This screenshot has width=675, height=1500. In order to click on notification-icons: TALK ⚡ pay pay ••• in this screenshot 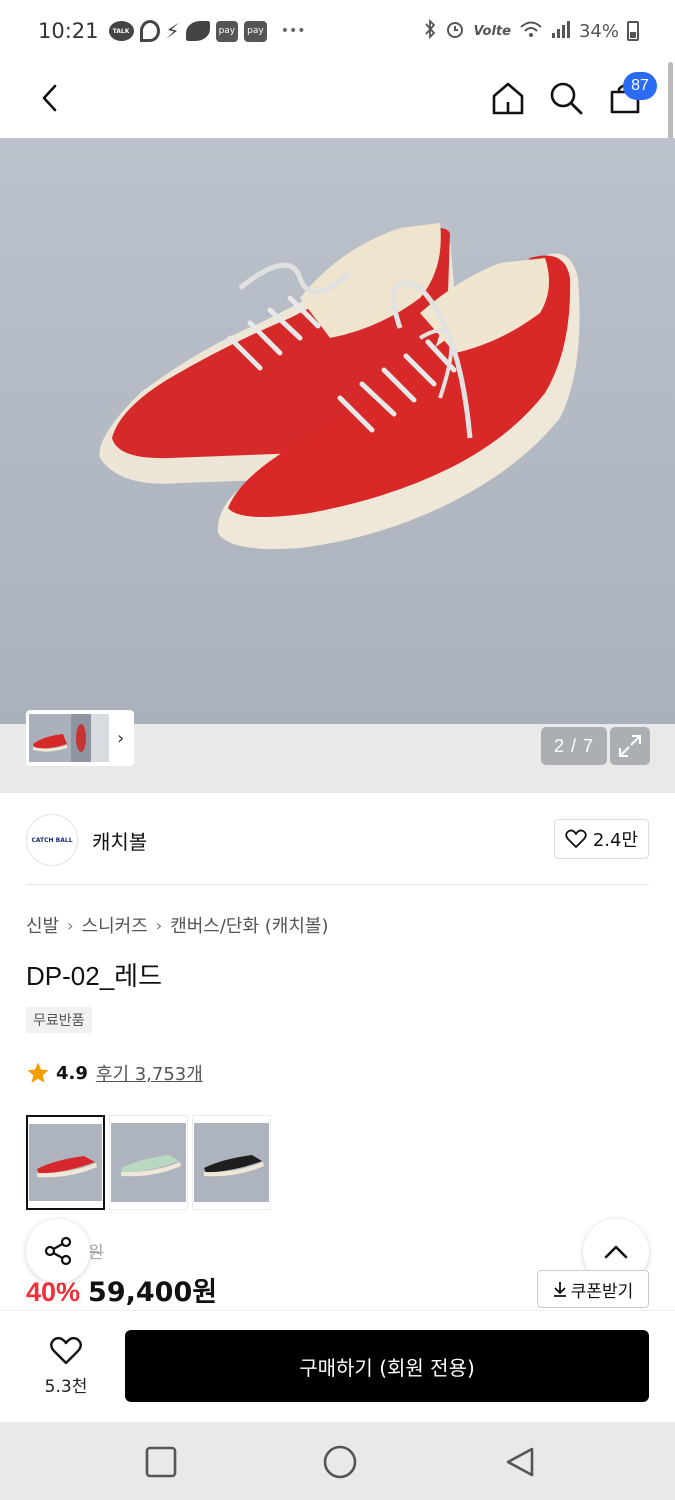, I will do `click(207, 31)`.